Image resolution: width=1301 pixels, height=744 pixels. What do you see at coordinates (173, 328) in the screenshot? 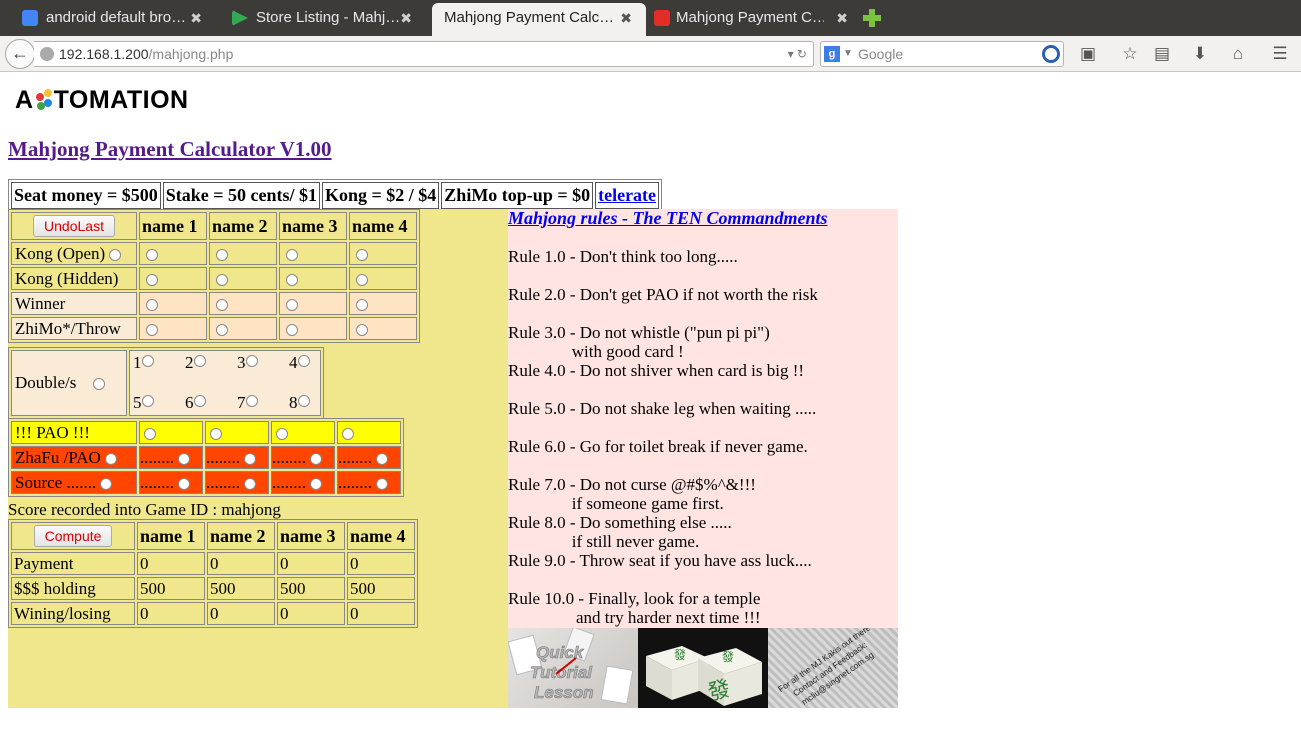
I see `zhimo-cell` at bounding box center [173, 328].